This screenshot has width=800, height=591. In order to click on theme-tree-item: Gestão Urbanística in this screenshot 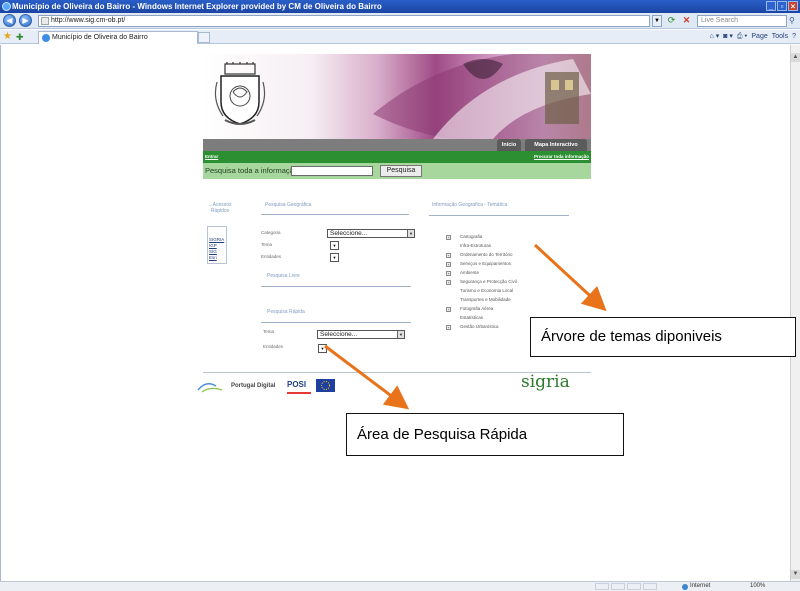, I will do `click(479, 327)`.